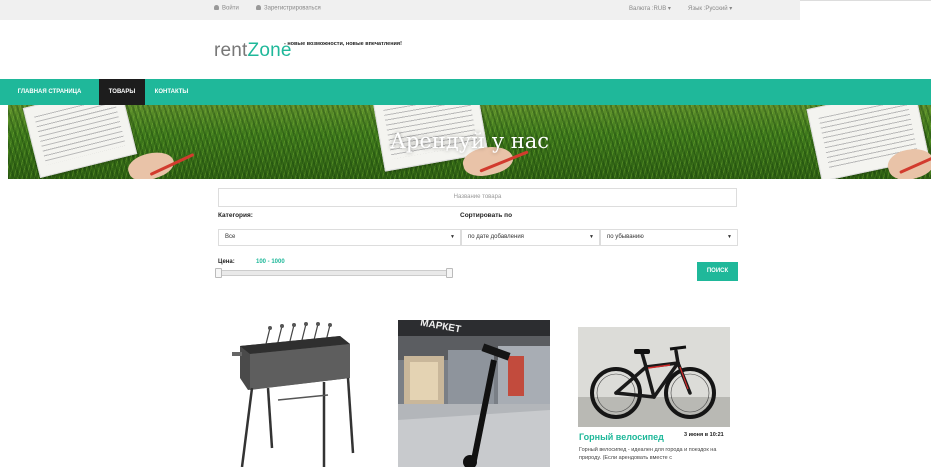 Image resolution: width=931 pixels, height=467 pixels. What do you see at coordinates (230, 237) in the screenshot?
I see `category-select-value: Все` at bounding box center [230, 237].